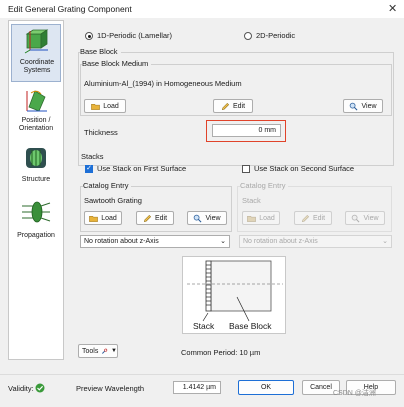  I want to click on second-stack-edit-button: Edit, so click(313, 218).